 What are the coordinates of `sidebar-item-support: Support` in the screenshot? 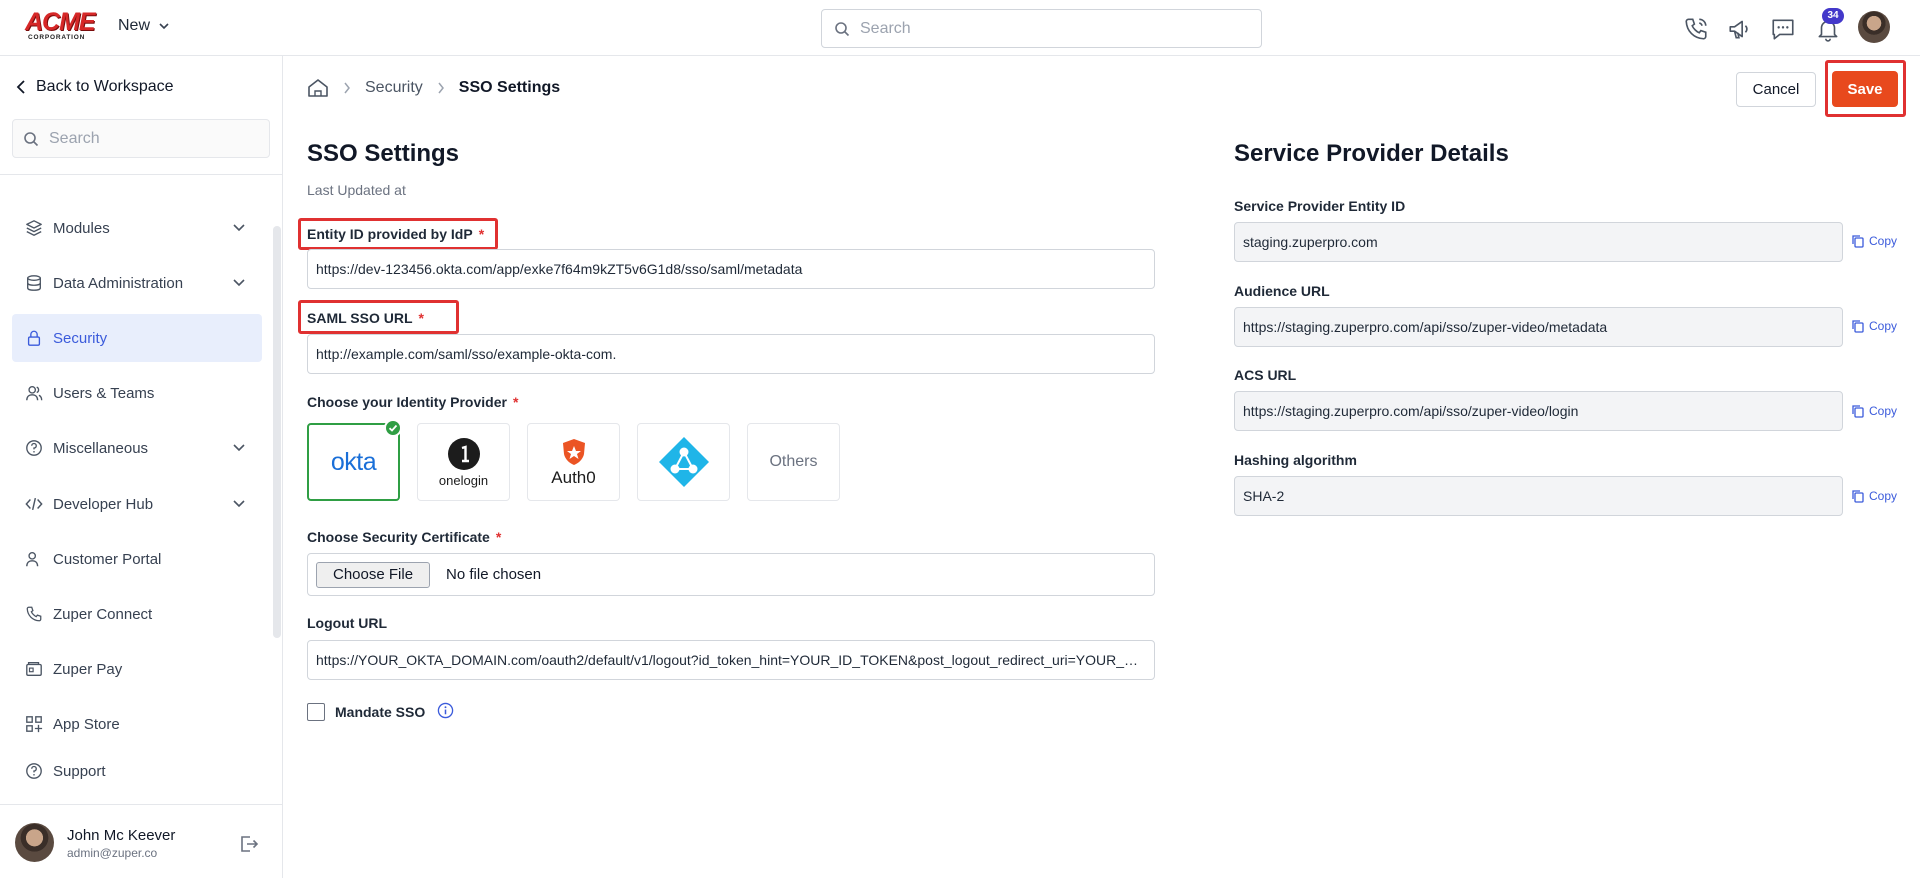 It's located at (137, 771).